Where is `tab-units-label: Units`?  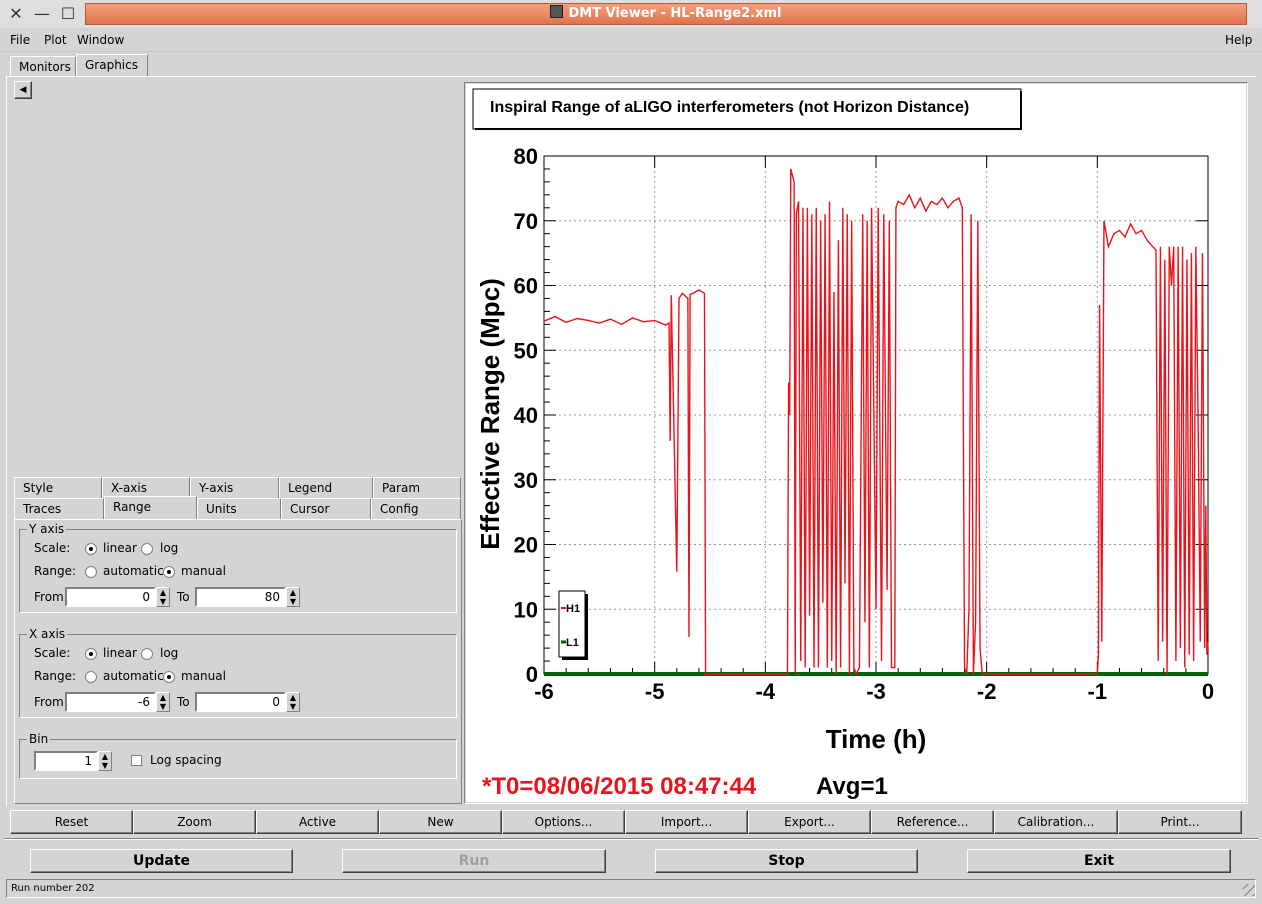
tab-units-label: Units is located at coordinates (221, 509).